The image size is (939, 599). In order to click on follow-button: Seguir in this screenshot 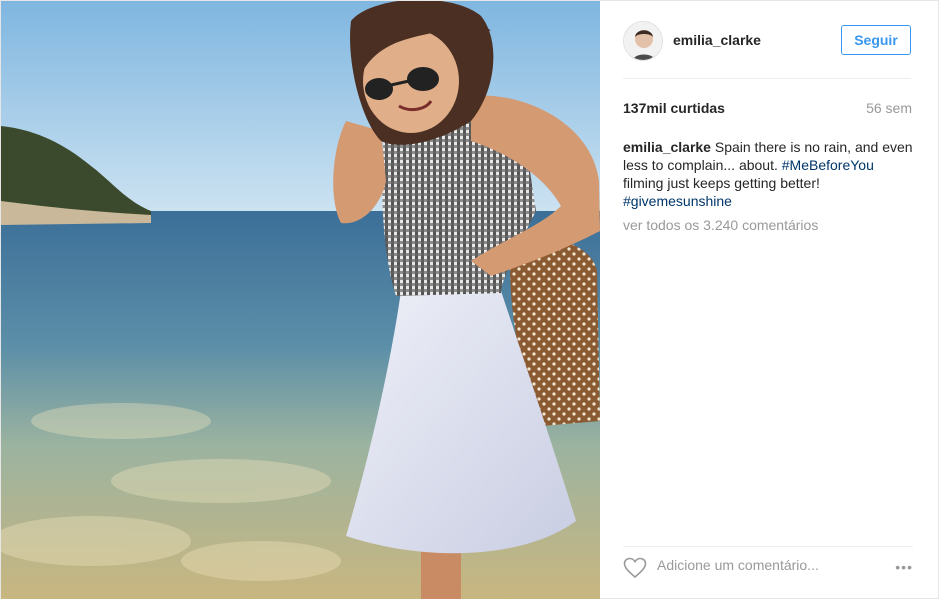, I will do `click(876, 40)`.